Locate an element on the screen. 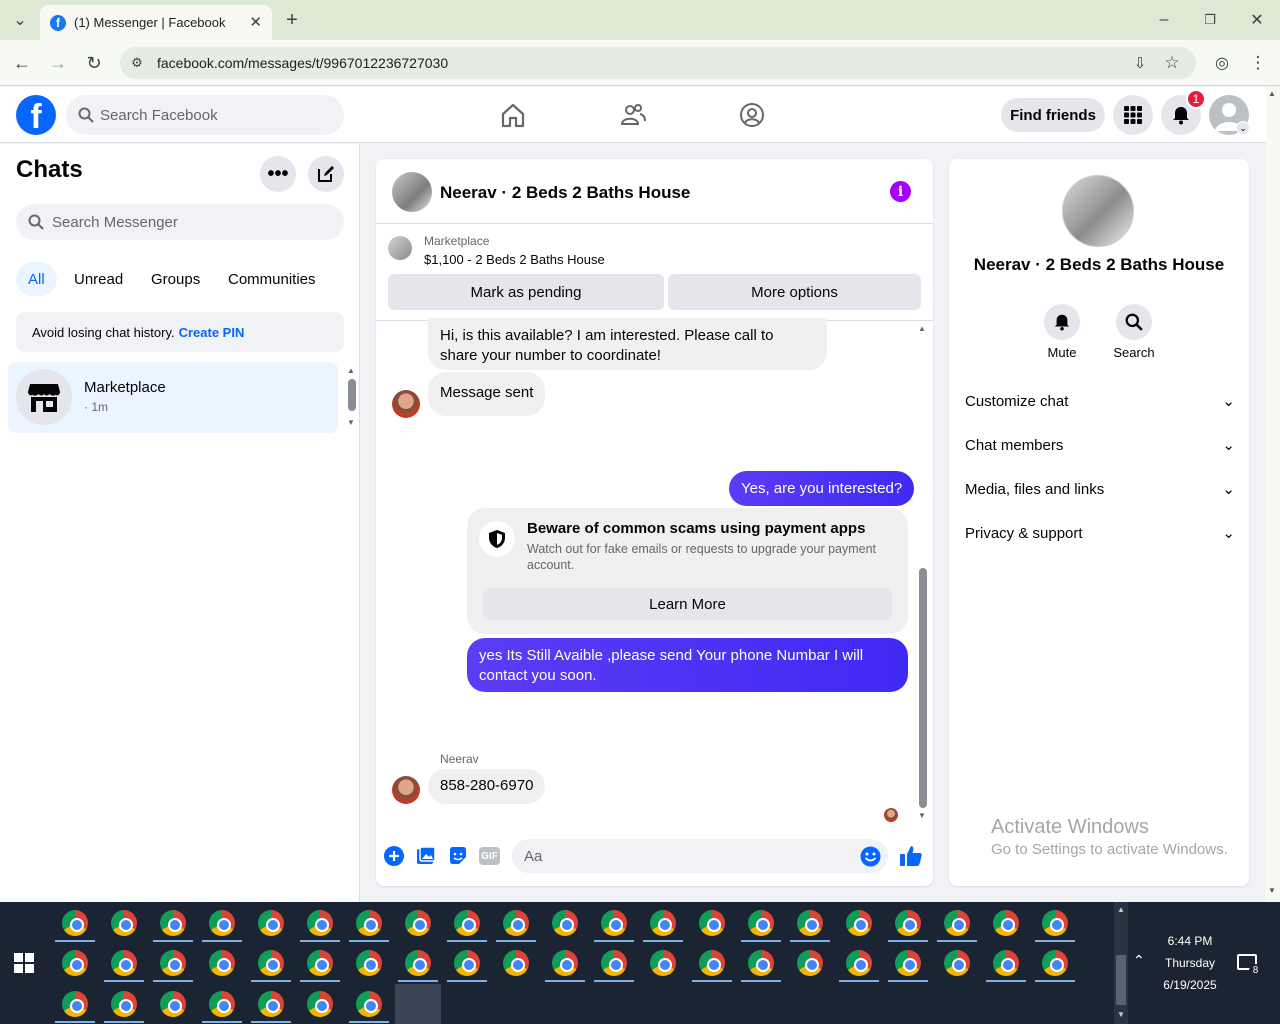 This screenshot has height=1024, width=1280. mute-button is located at coordinates (1062, 322).